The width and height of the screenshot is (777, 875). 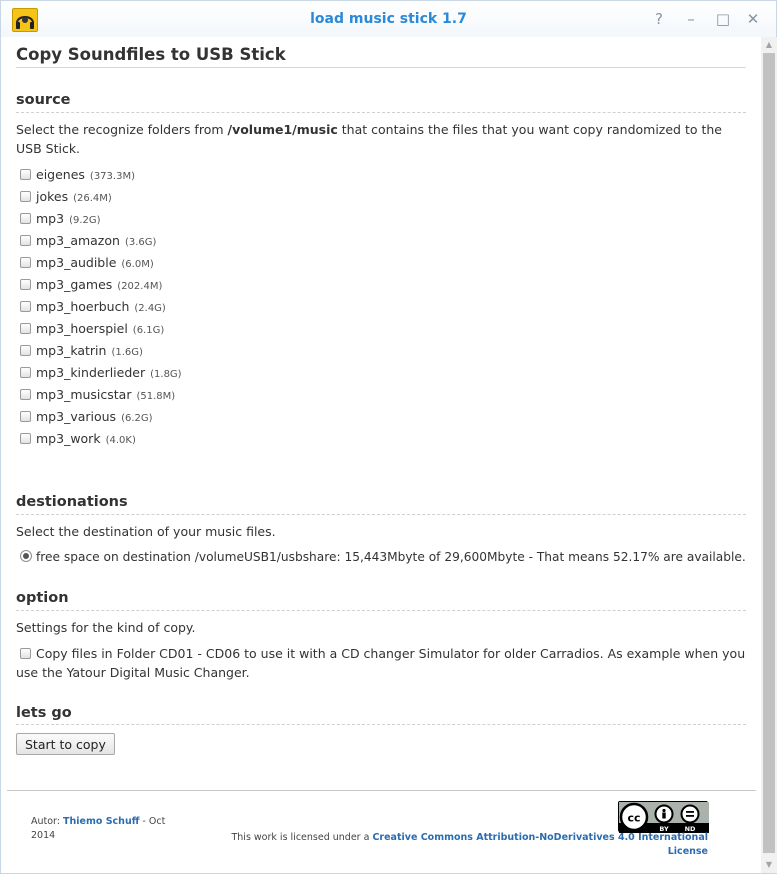 I want to click on destinations-divider, so click(x=381, y=514).